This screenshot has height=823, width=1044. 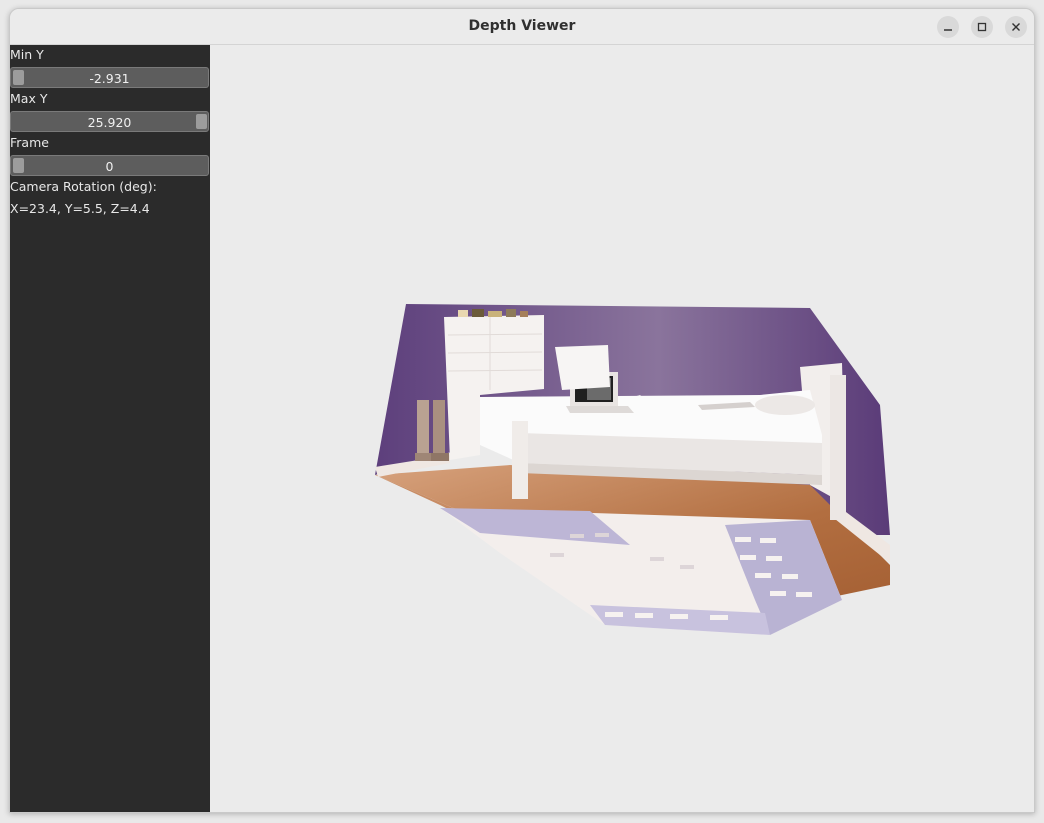 I want to click on bedpost-right, so click(x=838, y=447).